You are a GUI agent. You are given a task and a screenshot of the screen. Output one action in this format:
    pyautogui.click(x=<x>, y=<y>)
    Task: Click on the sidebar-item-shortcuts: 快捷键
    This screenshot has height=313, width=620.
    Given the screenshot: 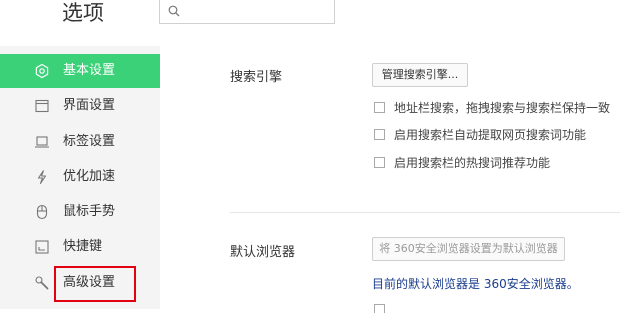 What is the action you would take?
    pyautogui.click(x=80, y=247)
    